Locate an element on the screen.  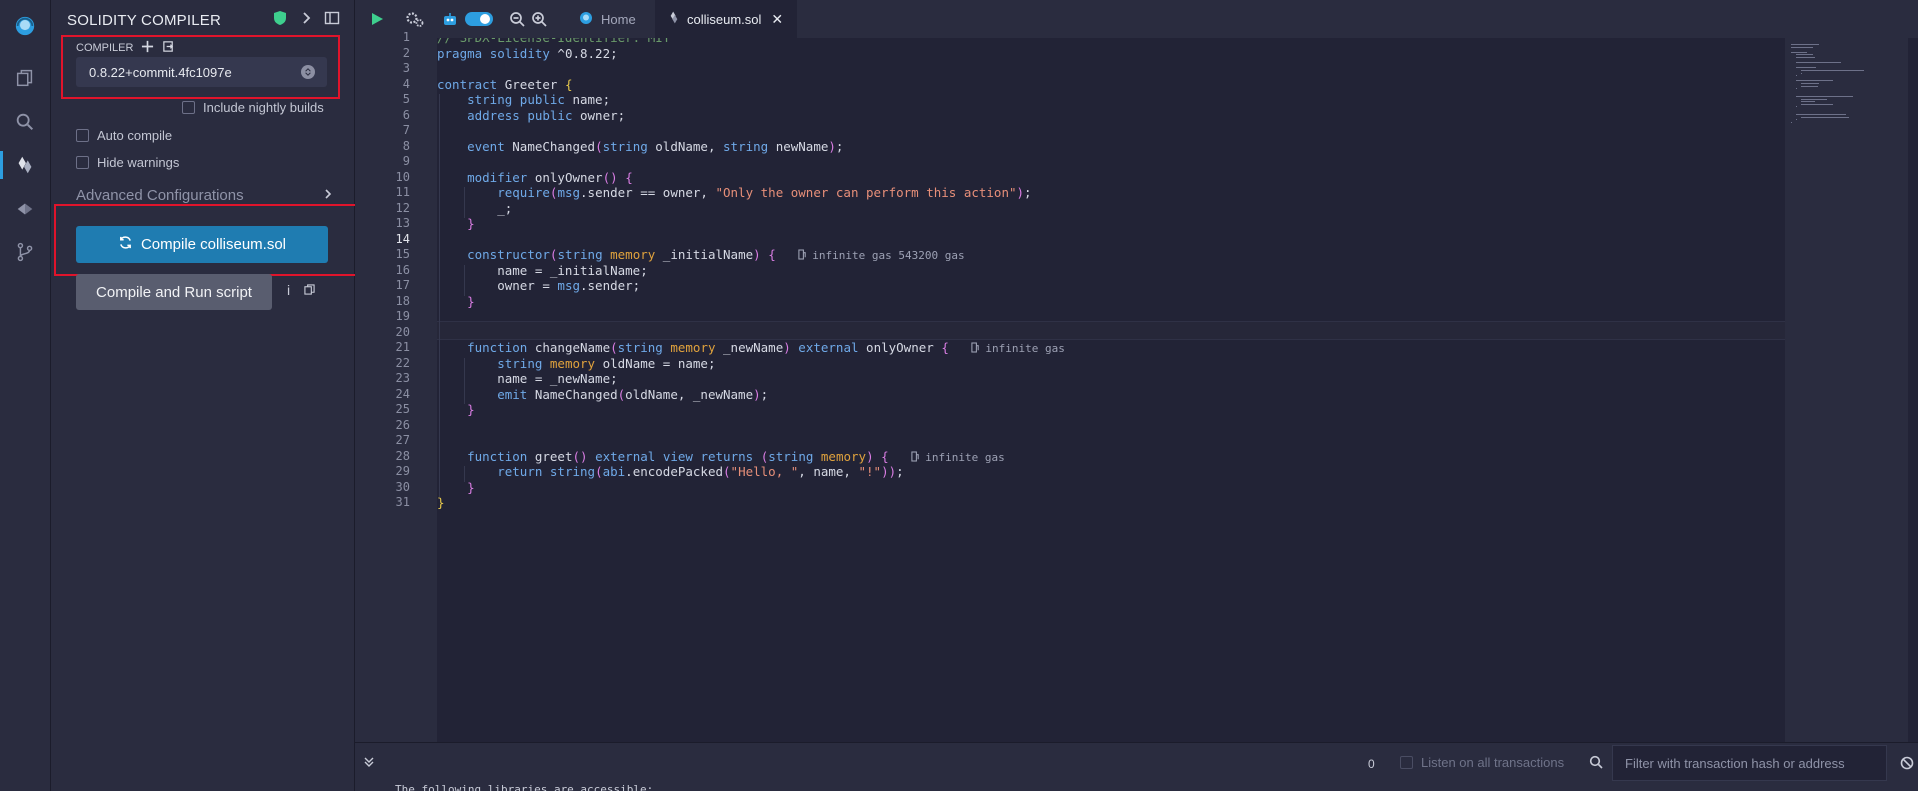
include-nightly-checkbox: Include nightly builds is located at coordinates (253, 107).